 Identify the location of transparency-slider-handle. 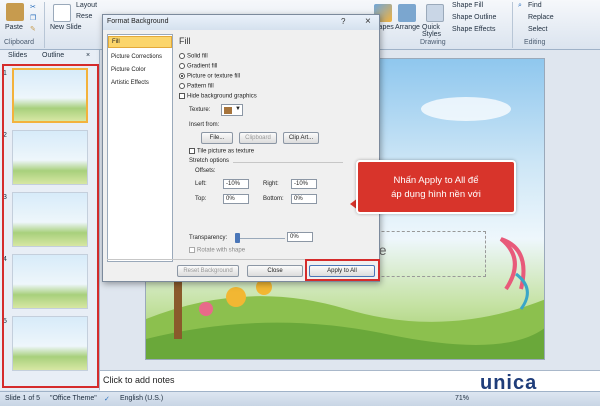
(237, 238).